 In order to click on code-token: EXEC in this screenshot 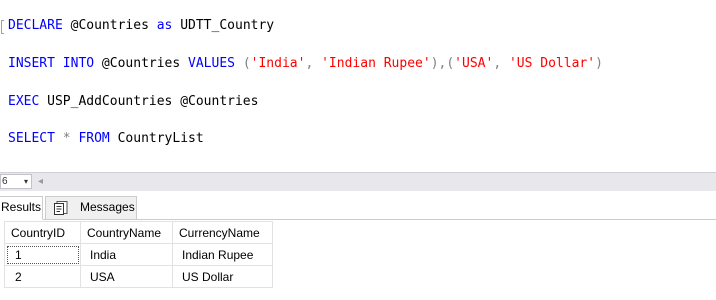, I will do `click(24, 101)`.